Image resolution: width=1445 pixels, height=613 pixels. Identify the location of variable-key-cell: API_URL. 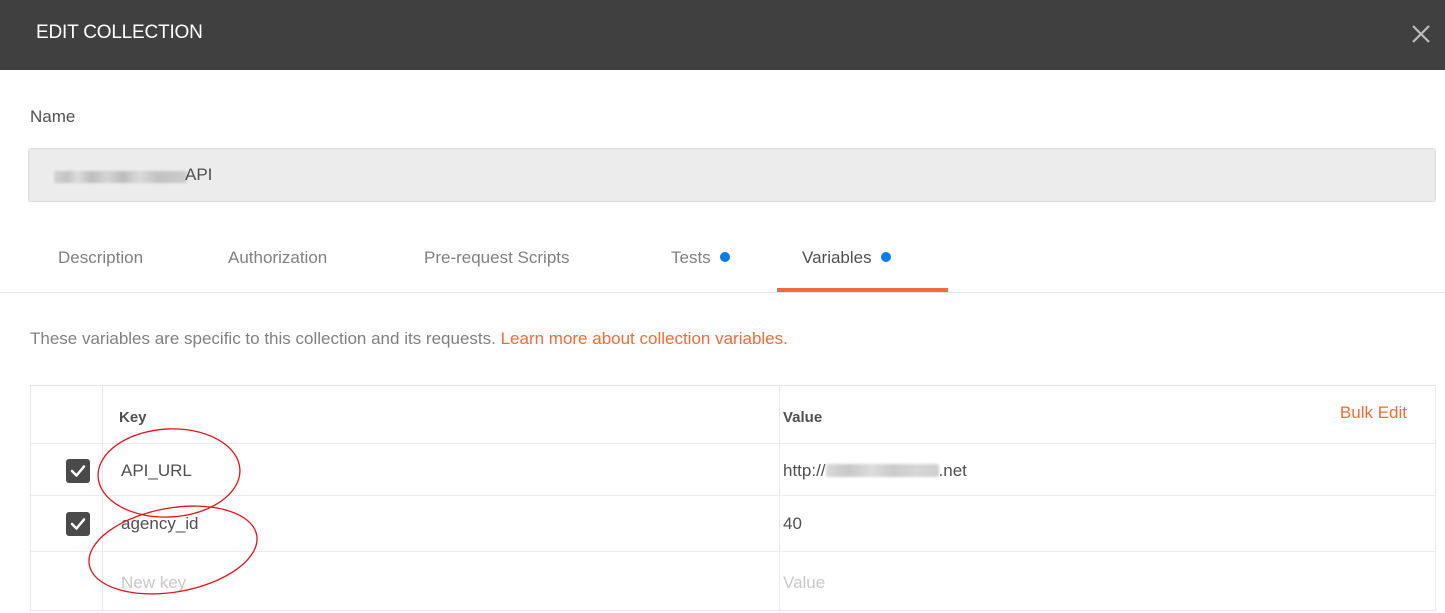
(156, 471).